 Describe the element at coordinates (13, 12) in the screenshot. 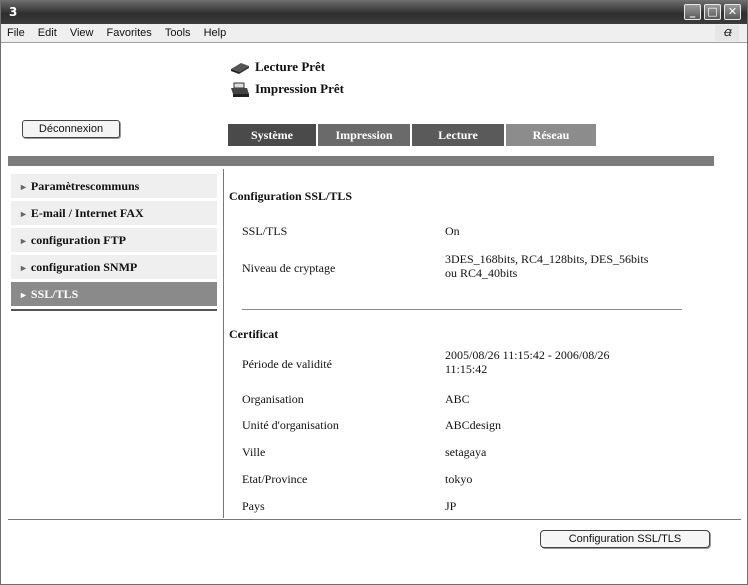

I see `app-icon: 3` at that location.